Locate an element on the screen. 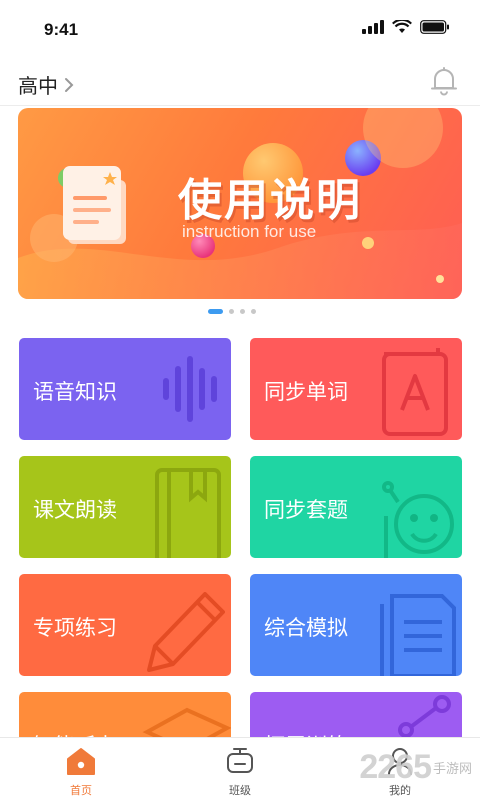 The image size is (480, 800). document-icon is located at coordinates (418, 635).